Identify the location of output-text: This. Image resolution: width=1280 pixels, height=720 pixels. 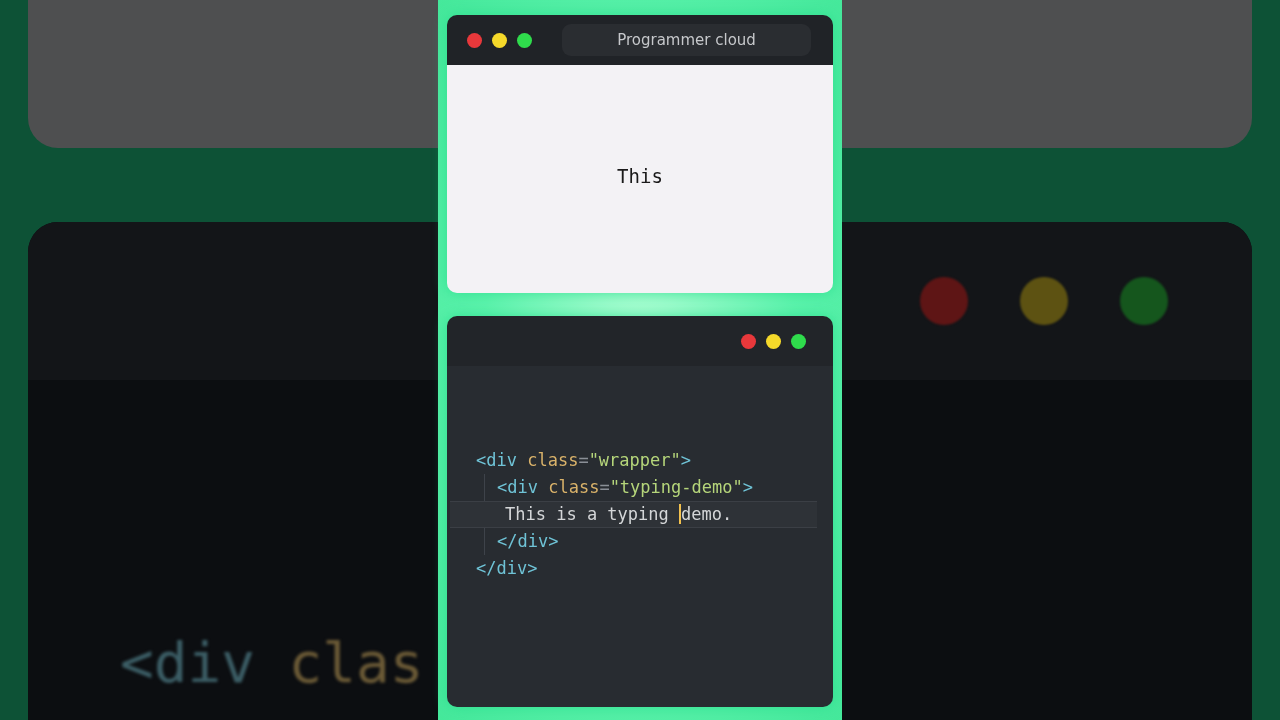
(640, 176).